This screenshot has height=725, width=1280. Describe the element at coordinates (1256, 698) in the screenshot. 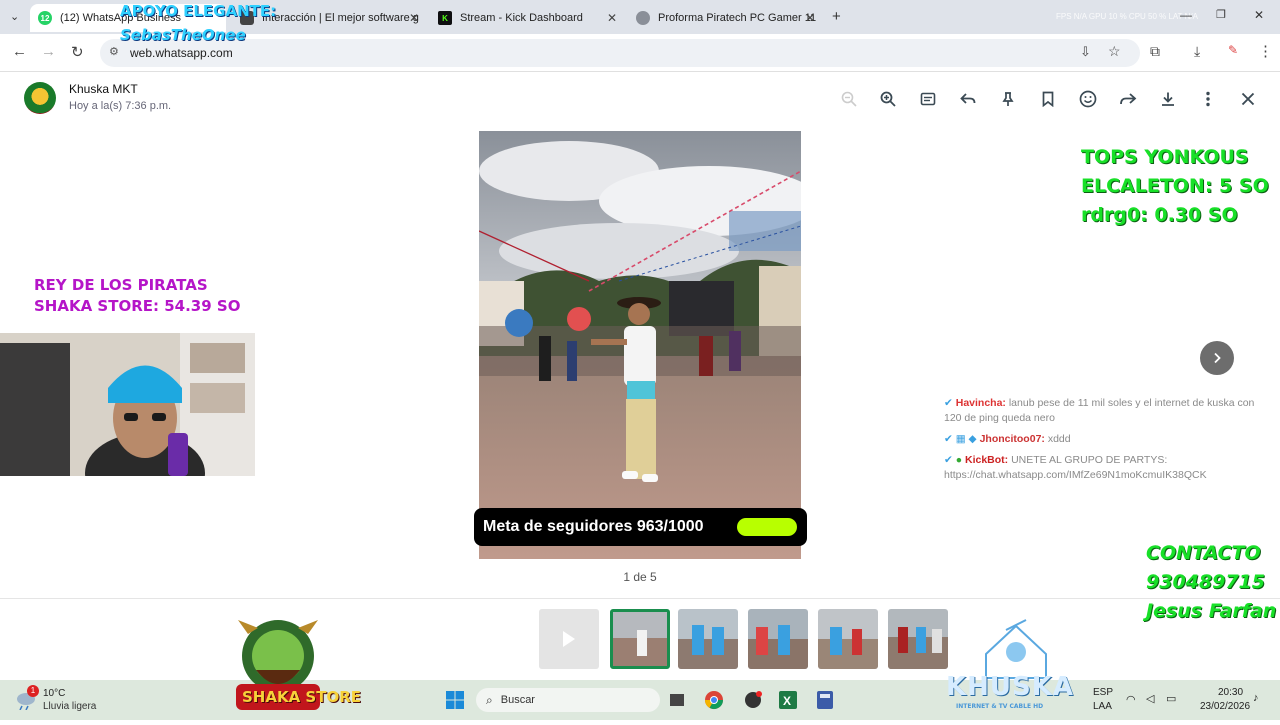

I see `notification-icon: ♪` at that location.